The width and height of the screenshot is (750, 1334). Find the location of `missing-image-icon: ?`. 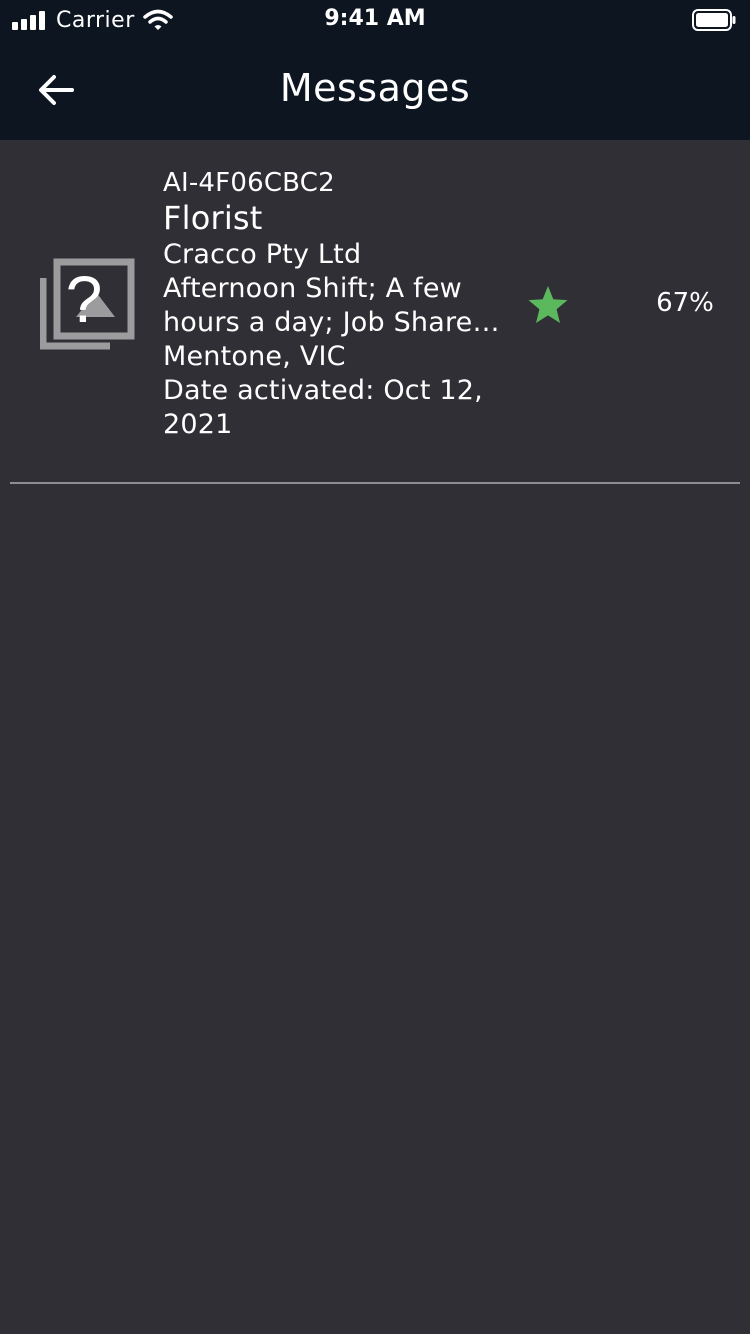

missing-image-icon: ? is located at coordinates (87, 304).